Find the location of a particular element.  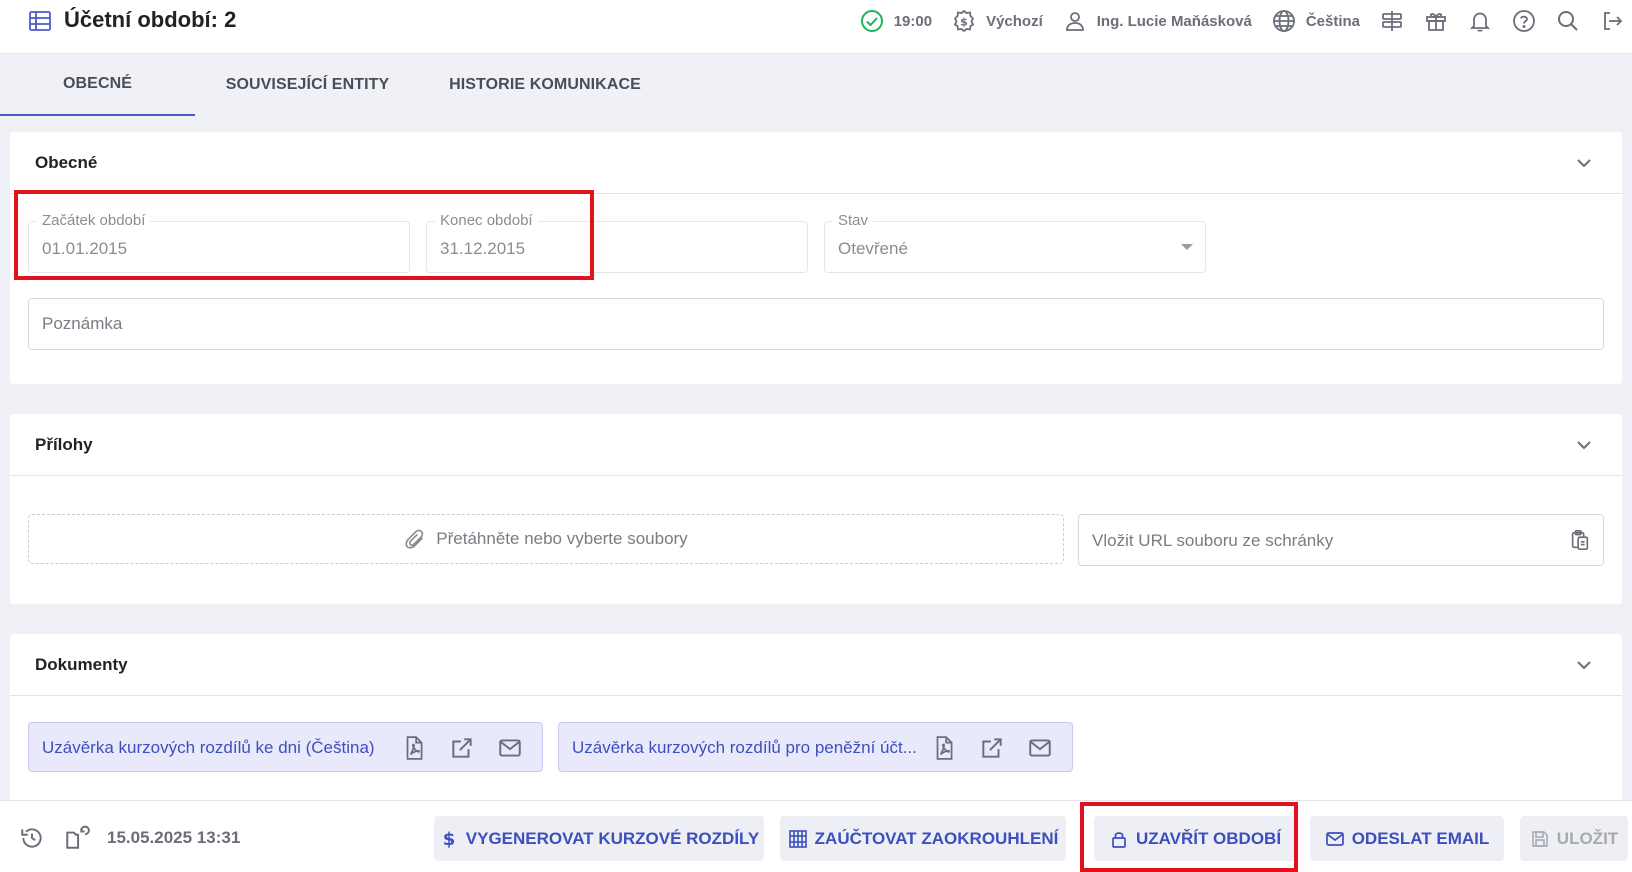

paperclip-icon is located at coordinates (415, 539).